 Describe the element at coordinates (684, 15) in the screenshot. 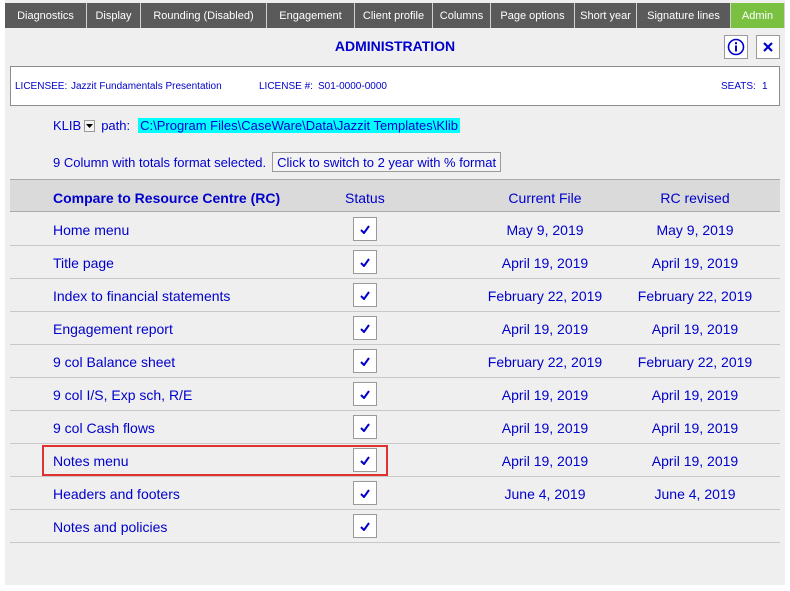

I see `tab-signature-lines: Signature lines` at that location.